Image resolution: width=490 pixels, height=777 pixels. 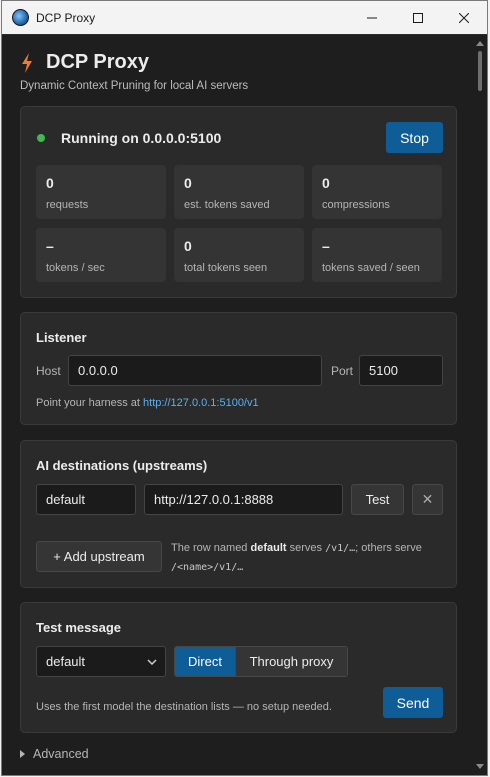 I want to click on stat-total-tokens-seen: 0 total tokens seen, so click(x=239, y=255).